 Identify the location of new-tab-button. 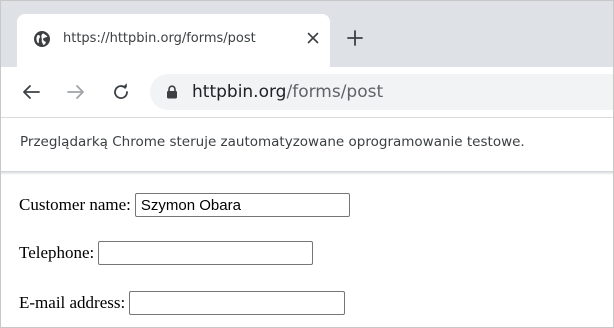
(355, 38).